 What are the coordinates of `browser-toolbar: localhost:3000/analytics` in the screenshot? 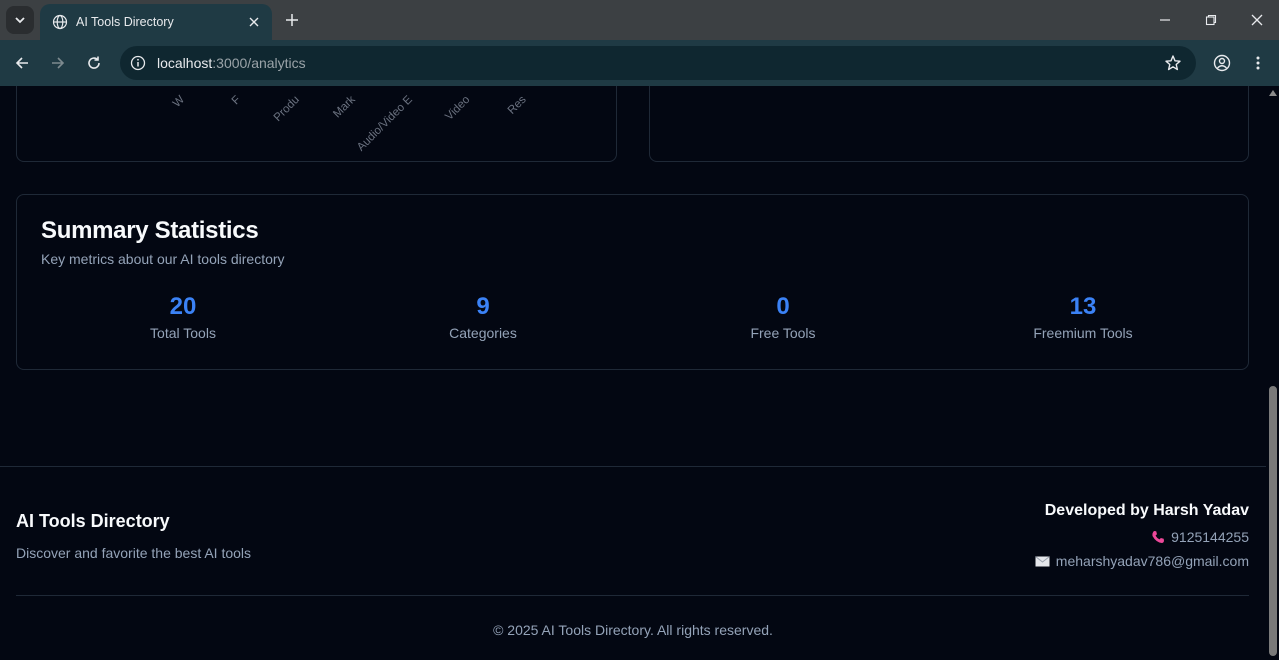 It's located at (639, 63).